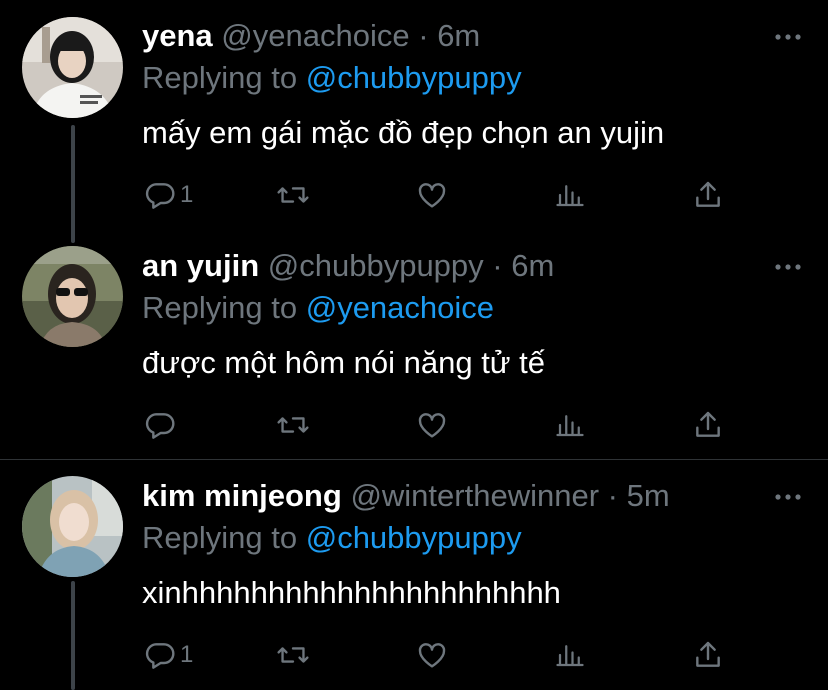  I want to click on reply-count: 1, so click(187, 654).